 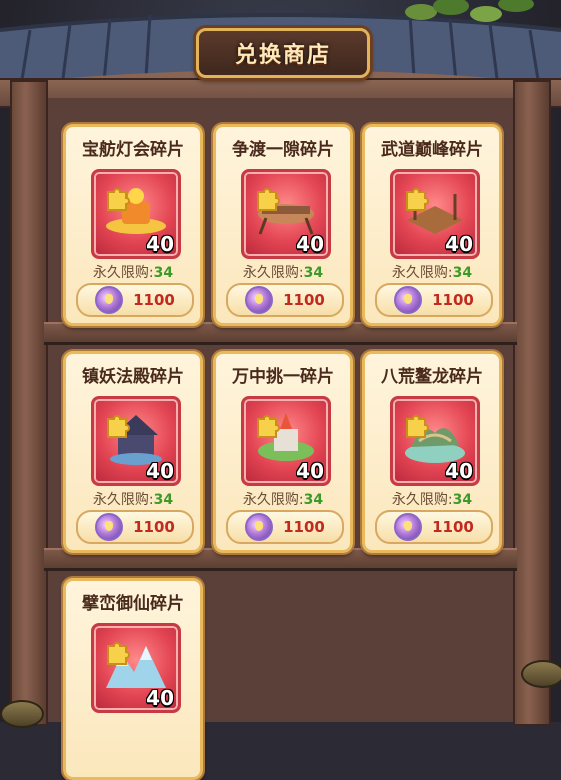 I want to click on item-name: 宝舫灯会碎片, so click(x=133, y=150).